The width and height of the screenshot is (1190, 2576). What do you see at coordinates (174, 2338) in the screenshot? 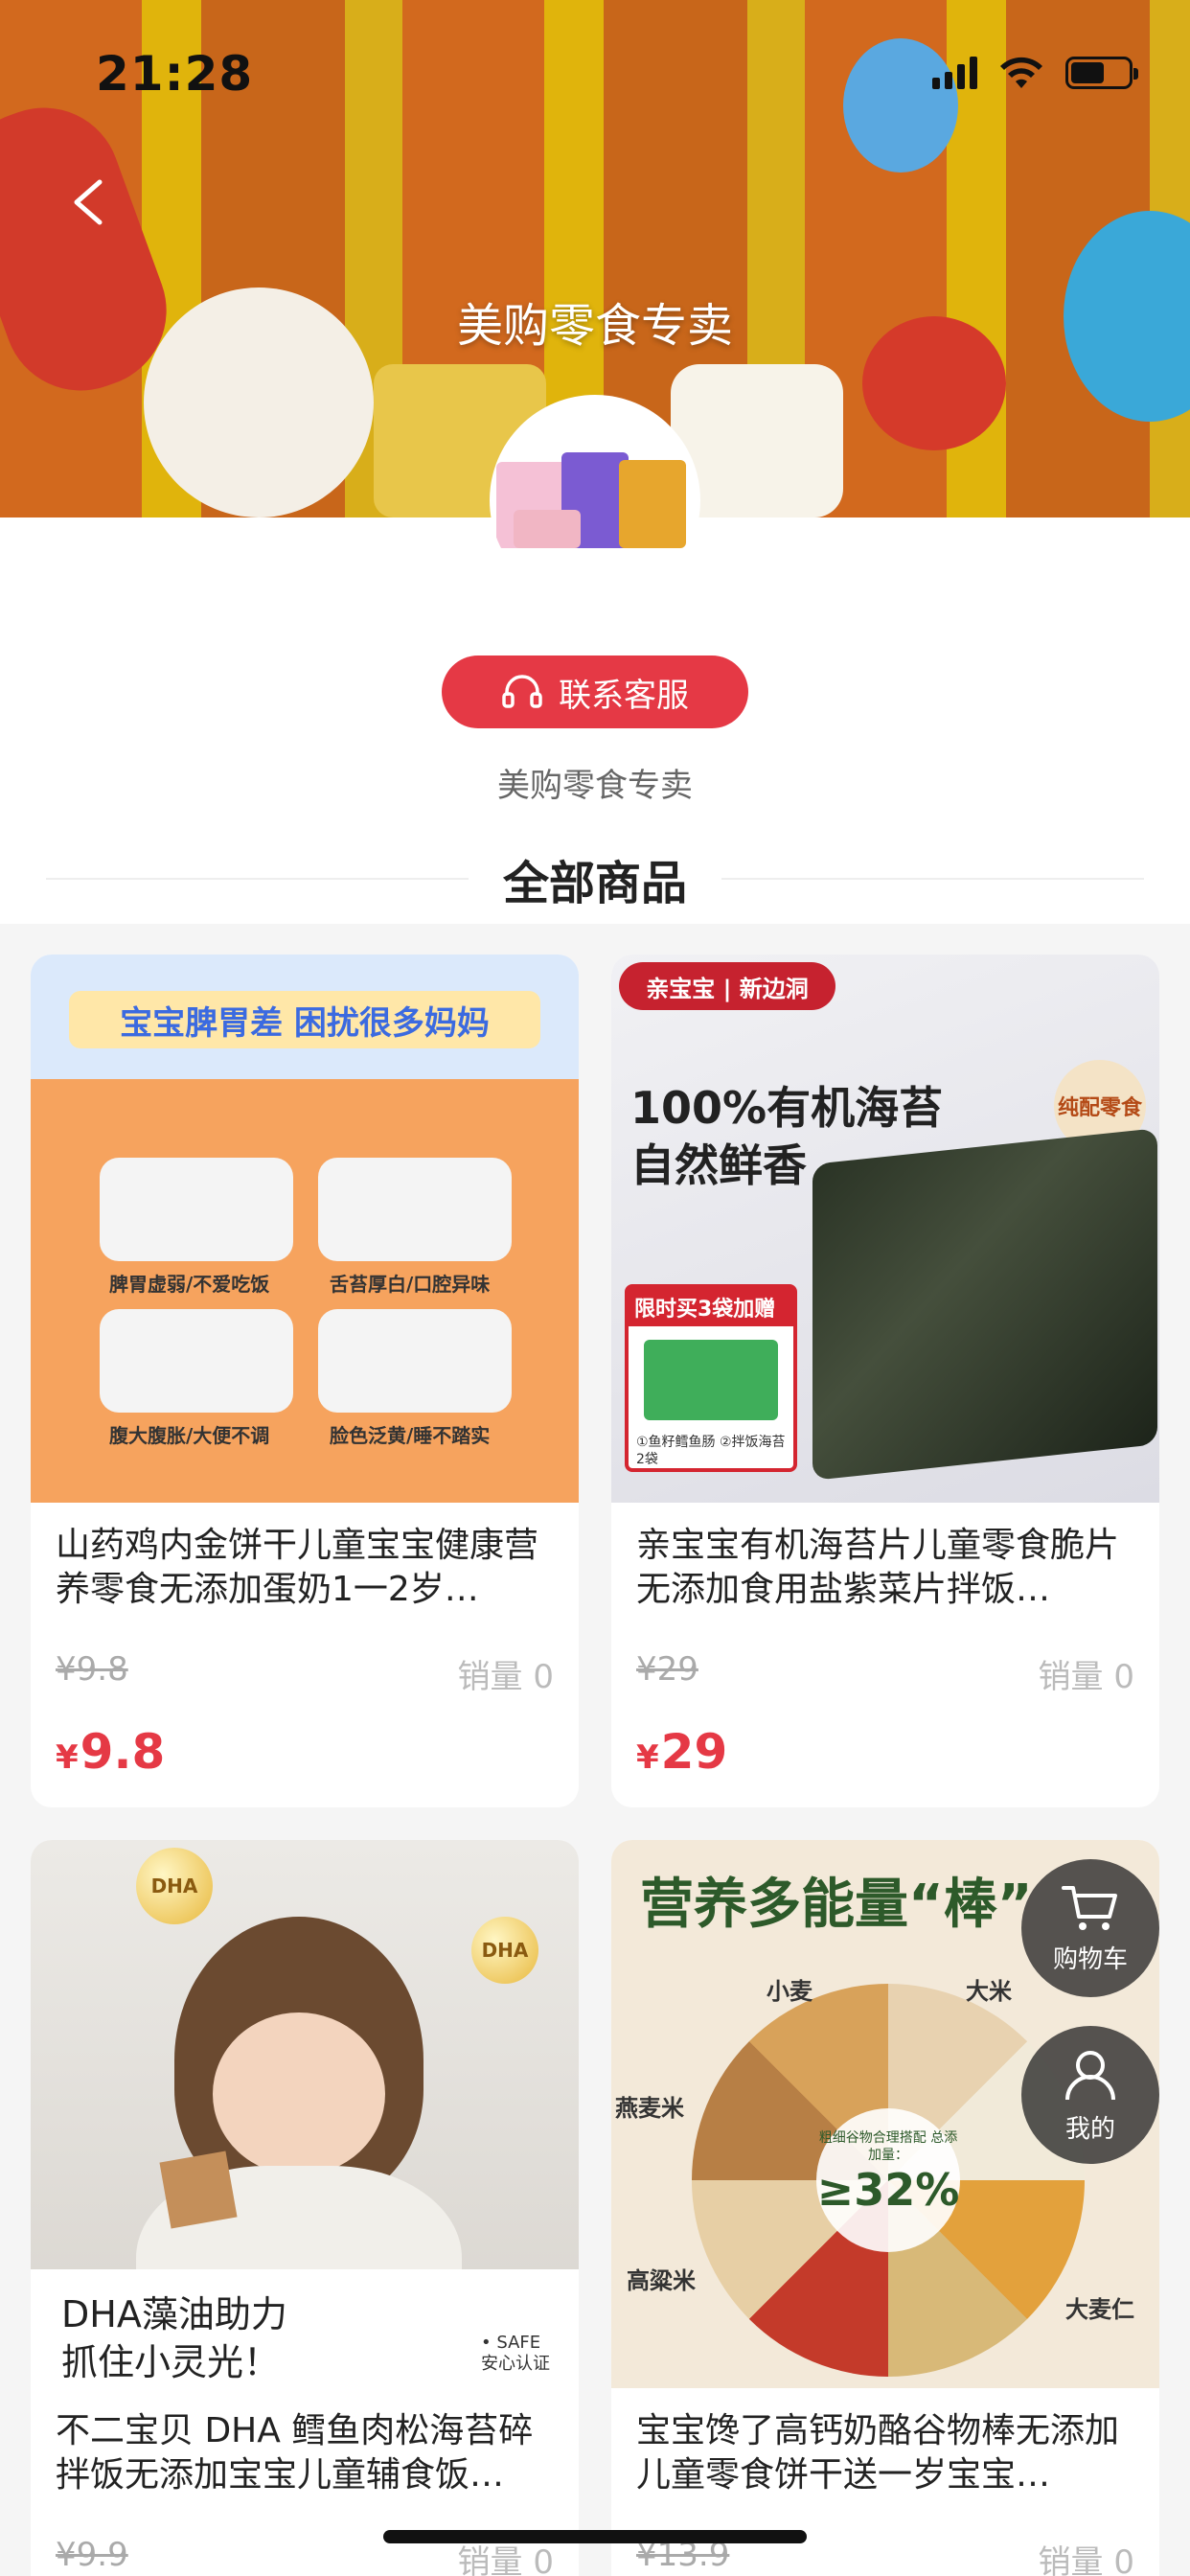
I see `image-slogan: DHA藻油助力 抓住小灵光！` at bounding box center [174, 2338].